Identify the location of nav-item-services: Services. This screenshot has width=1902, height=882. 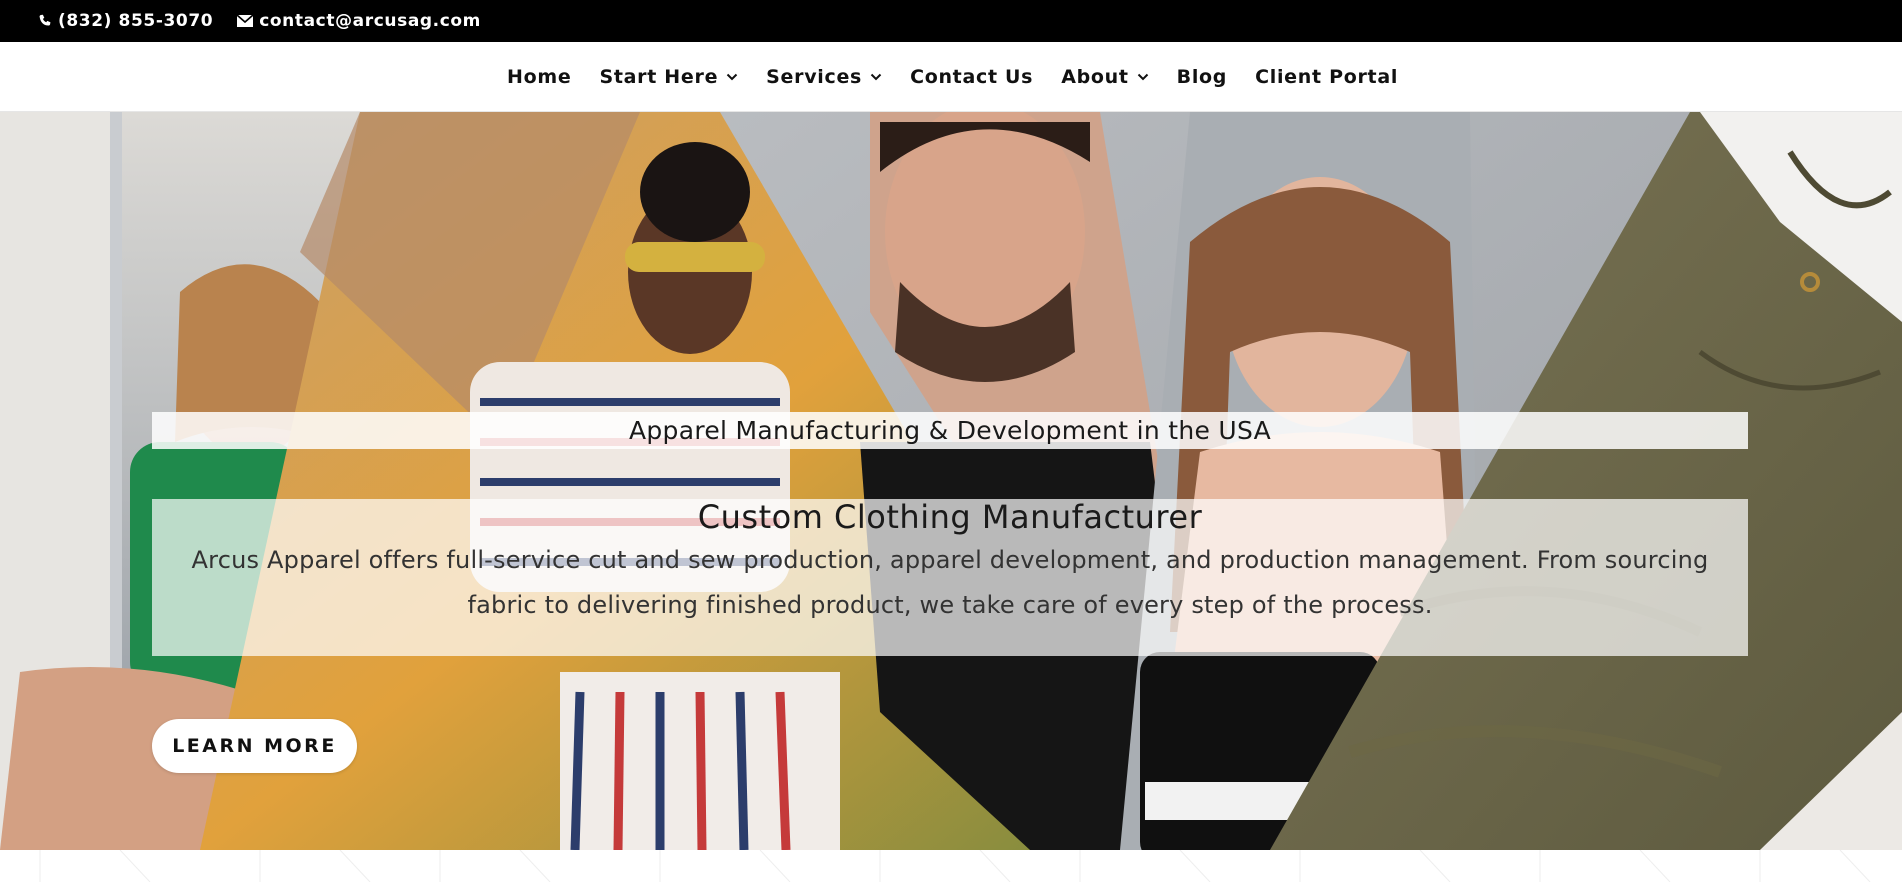
(824, 77).